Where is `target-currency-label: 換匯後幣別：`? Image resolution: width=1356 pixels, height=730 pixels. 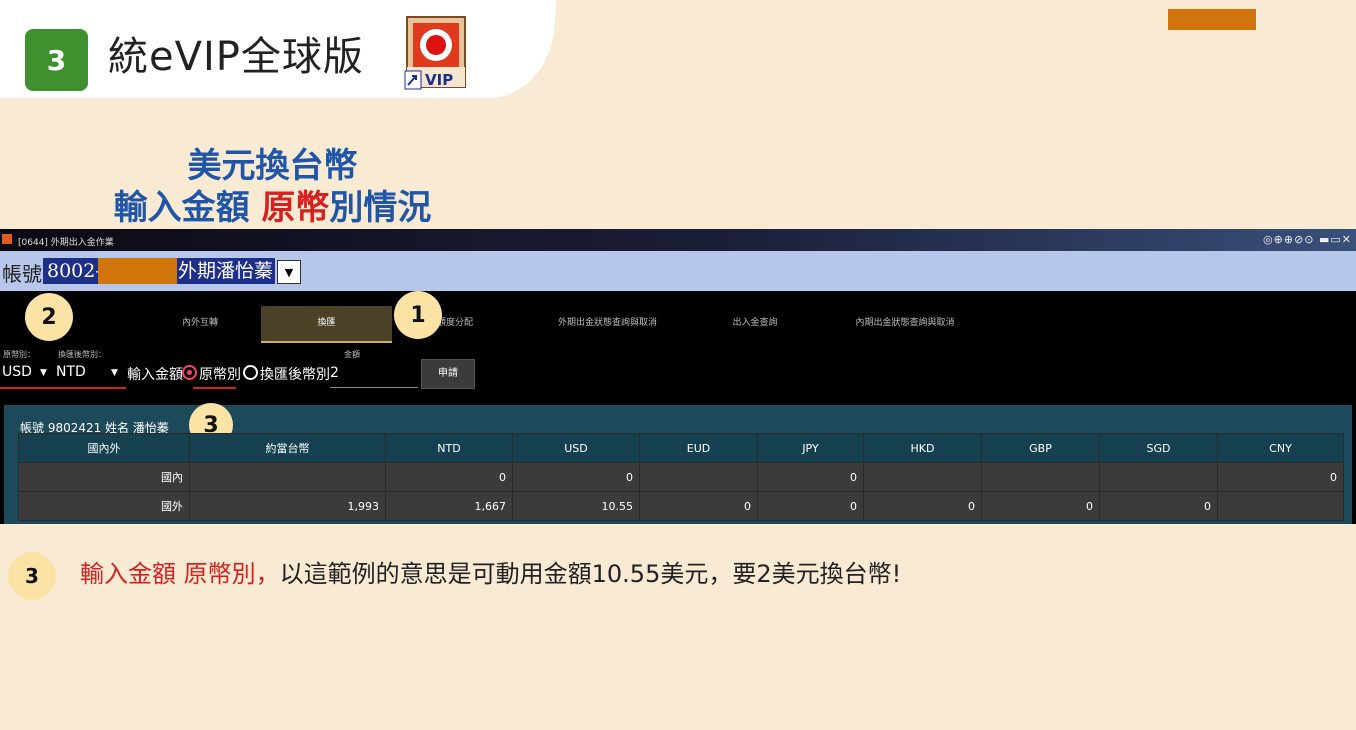 target-currency-label: 換匯後幣別： is located at coordinates (82, 354).